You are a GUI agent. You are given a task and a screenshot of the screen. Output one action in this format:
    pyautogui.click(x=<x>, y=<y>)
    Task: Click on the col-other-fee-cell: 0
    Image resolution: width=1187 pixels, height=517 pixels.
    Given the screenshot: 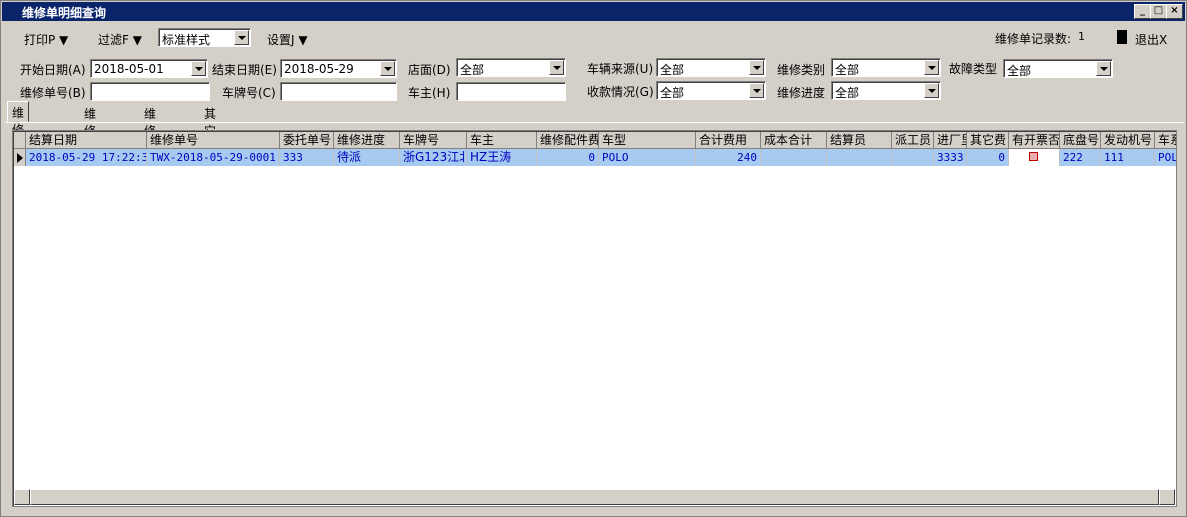 What is the action you would take?
    pyautogui.click(x=988, y=157)
    